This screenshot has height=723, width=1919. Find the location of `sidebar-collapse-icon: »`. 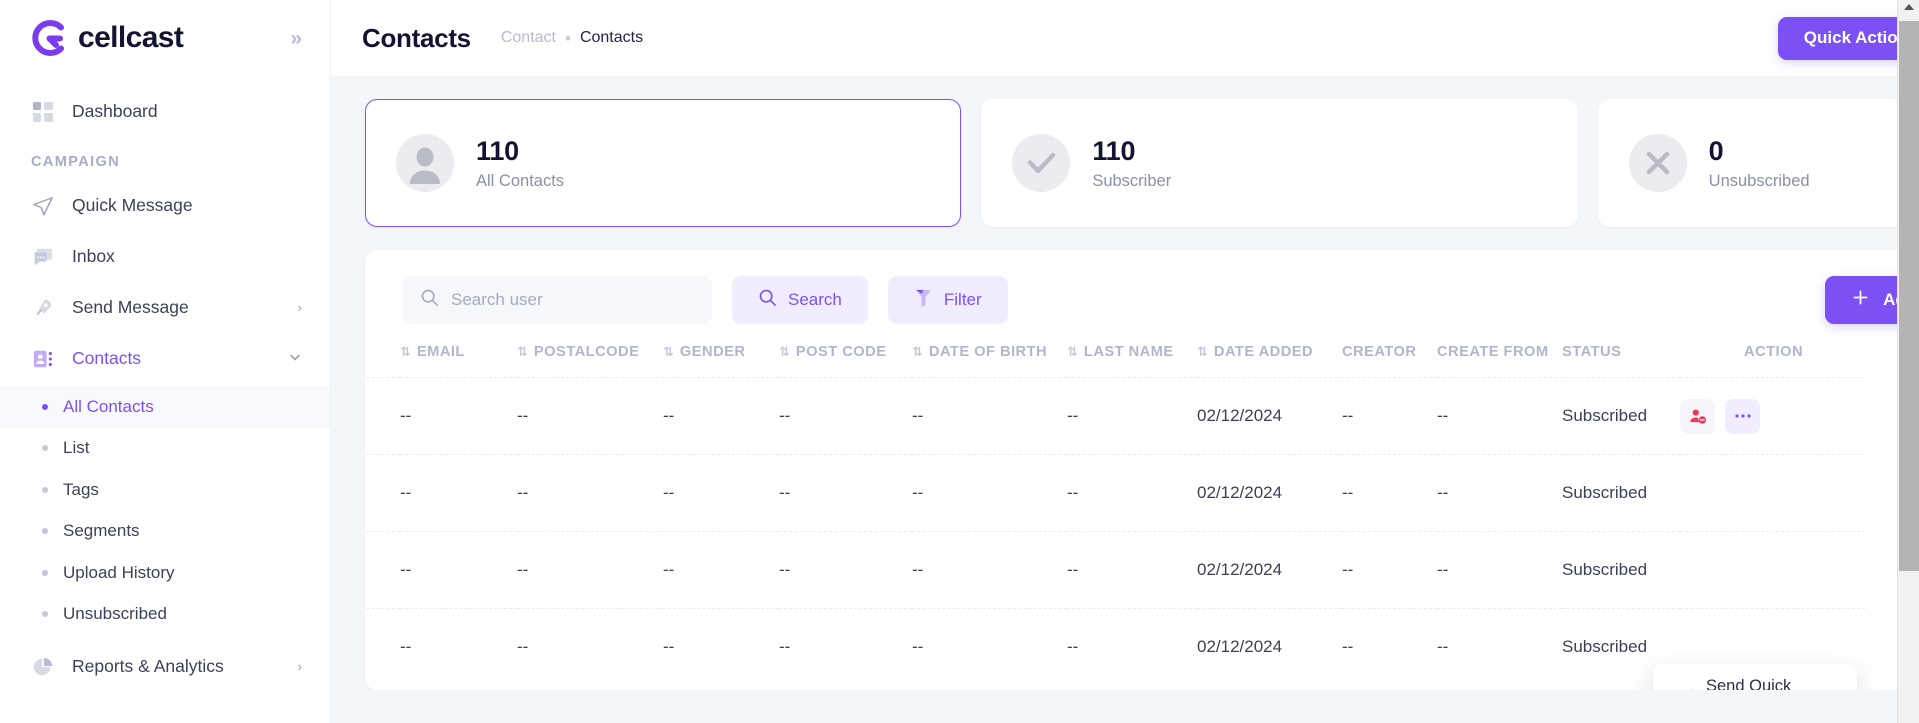

sidebar-collapse-icon: » is located at coordinates (296, 38).